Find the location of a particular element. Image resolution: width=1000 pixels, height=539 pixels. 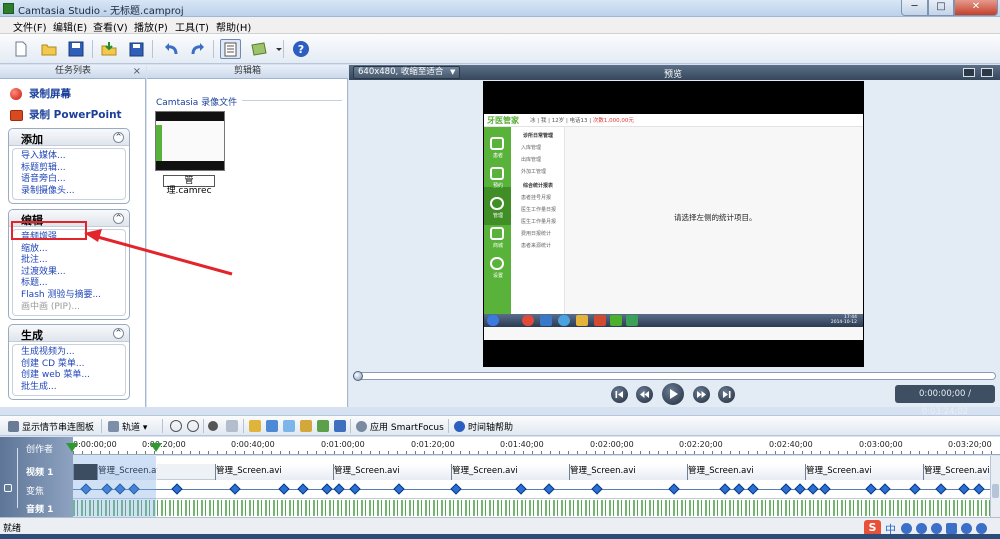

emoji-icon is located at coordinates (936, 528).